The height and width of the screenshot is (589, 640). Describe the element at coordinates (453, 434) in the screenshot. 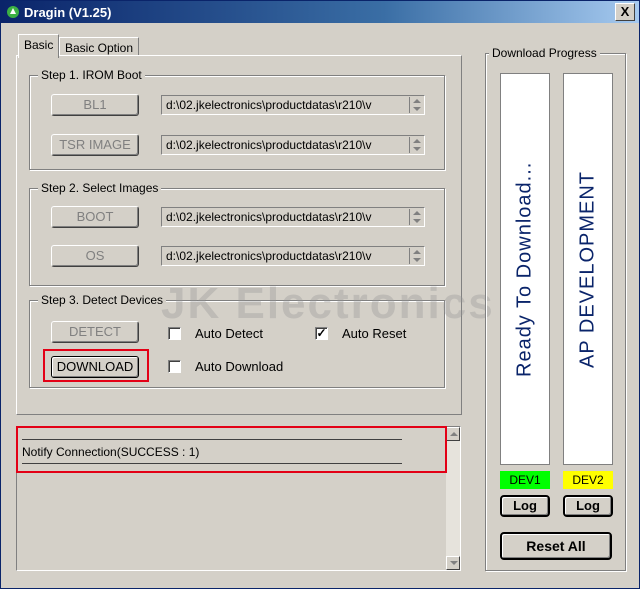

I see `scroll-up-icon` at that location.